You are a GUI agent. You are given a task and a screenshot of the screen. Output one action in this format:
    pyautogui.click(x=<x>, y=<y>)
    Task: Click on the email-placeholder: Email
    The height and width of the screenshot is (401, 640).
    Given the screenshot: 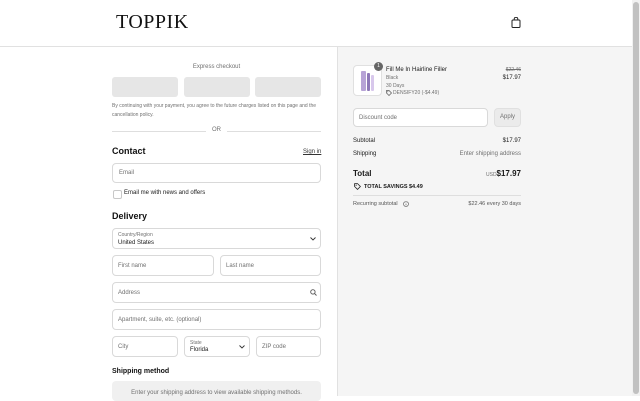 What is the action you would take?
    pyautogui.click(x=127, y=173)
    